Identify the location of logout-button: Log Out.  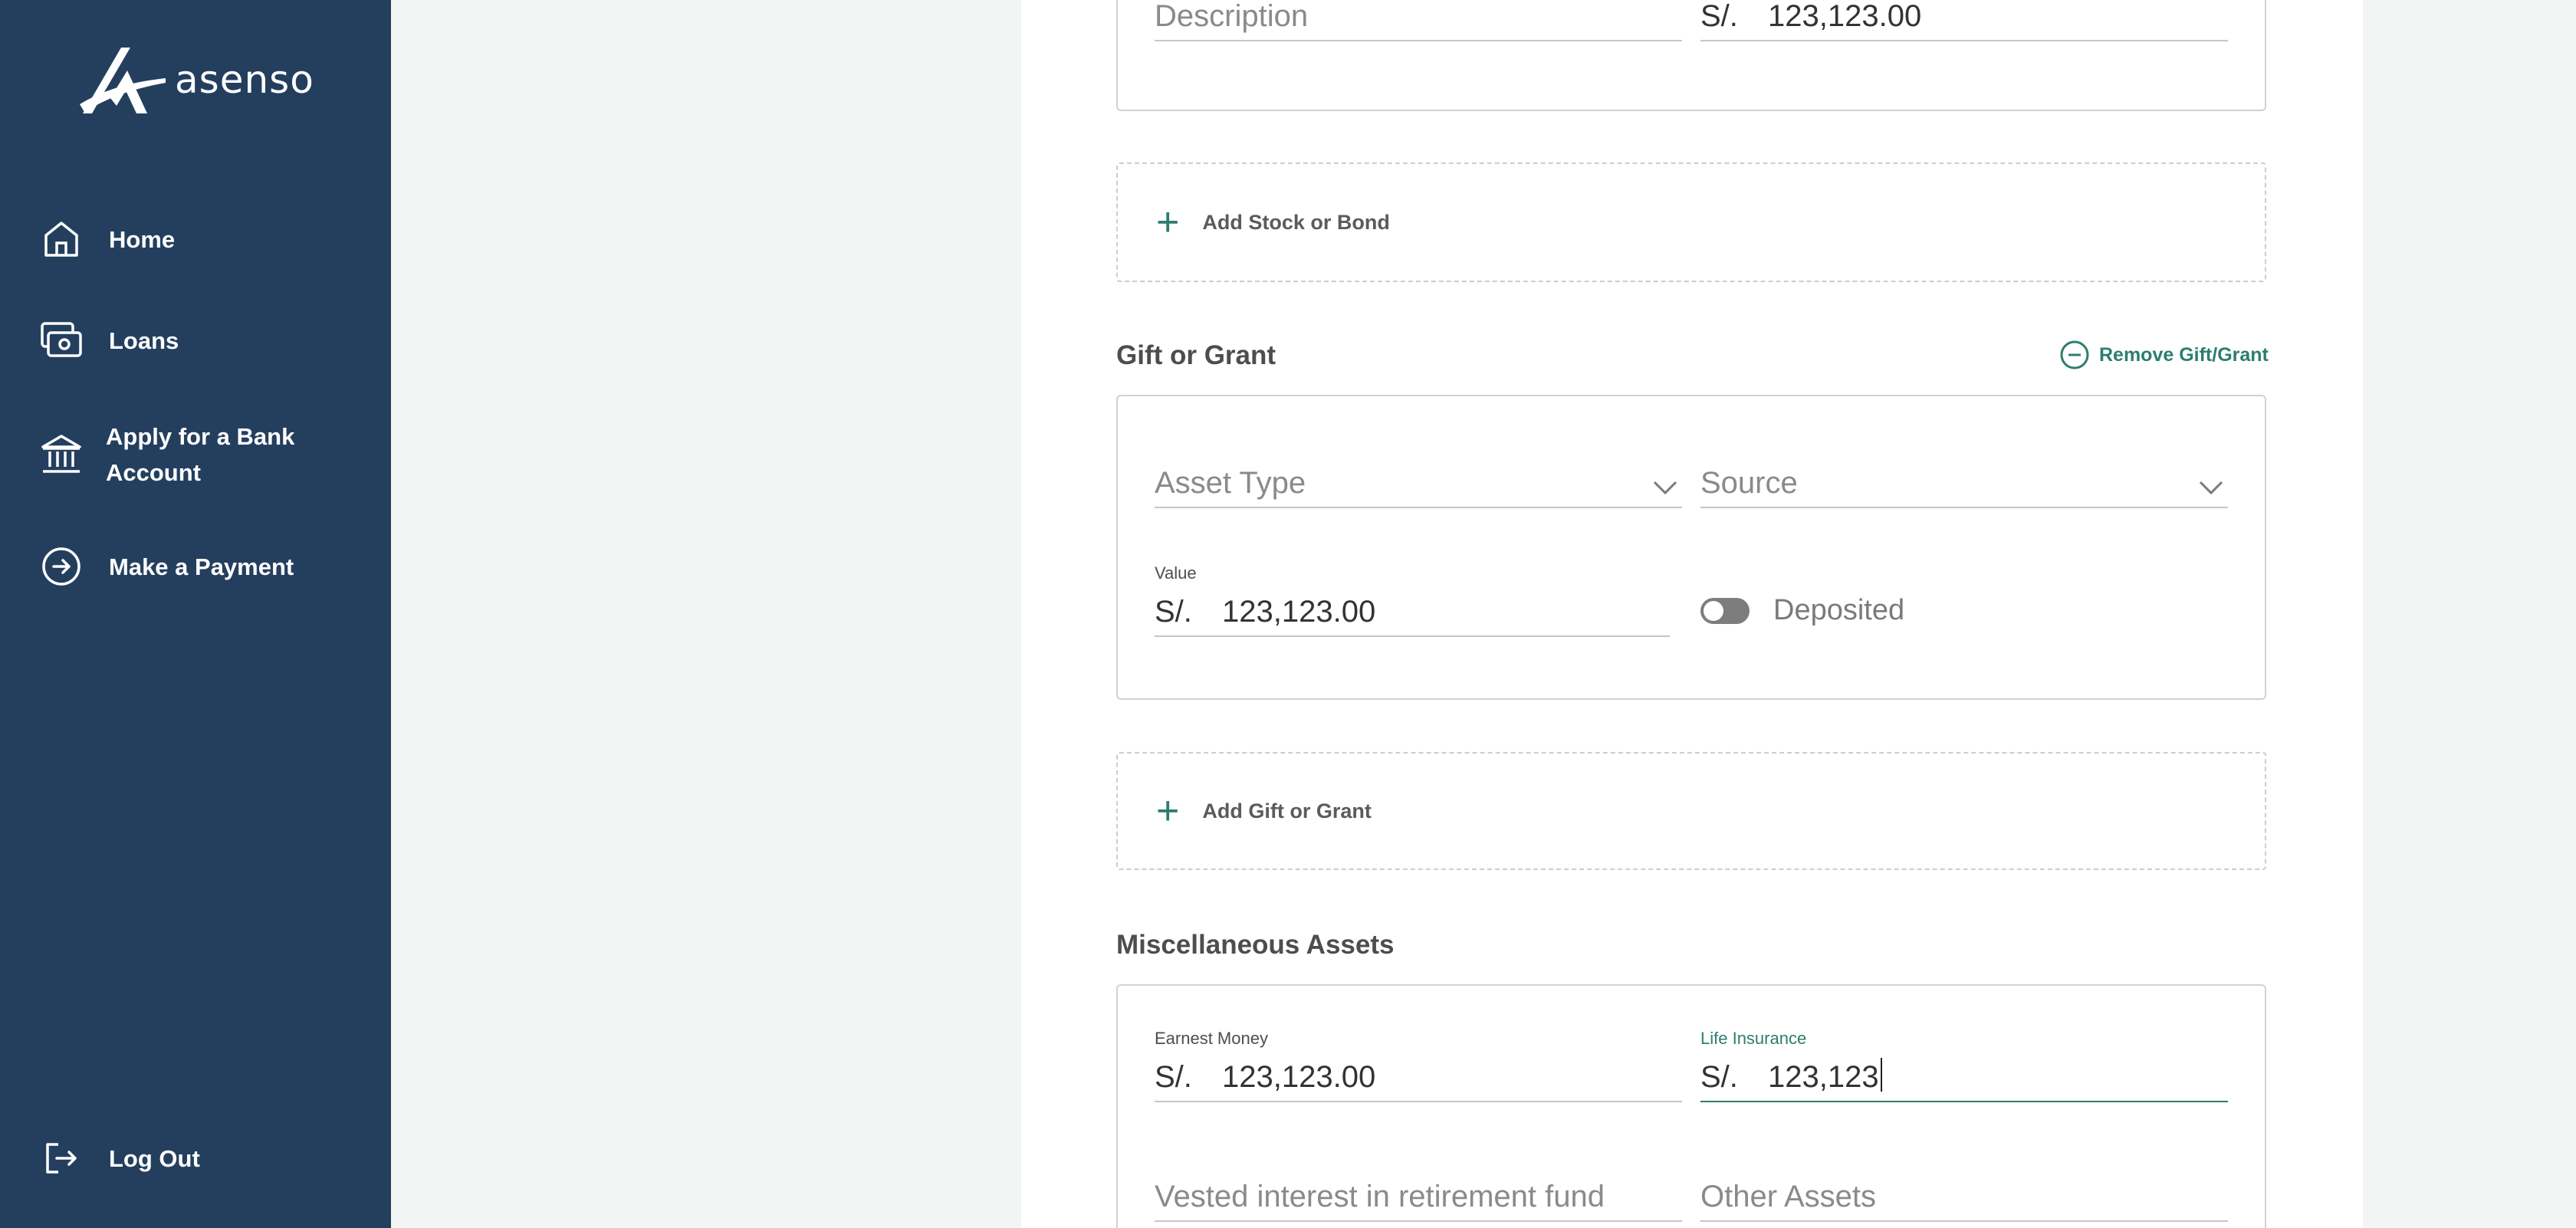
(120, 1158).